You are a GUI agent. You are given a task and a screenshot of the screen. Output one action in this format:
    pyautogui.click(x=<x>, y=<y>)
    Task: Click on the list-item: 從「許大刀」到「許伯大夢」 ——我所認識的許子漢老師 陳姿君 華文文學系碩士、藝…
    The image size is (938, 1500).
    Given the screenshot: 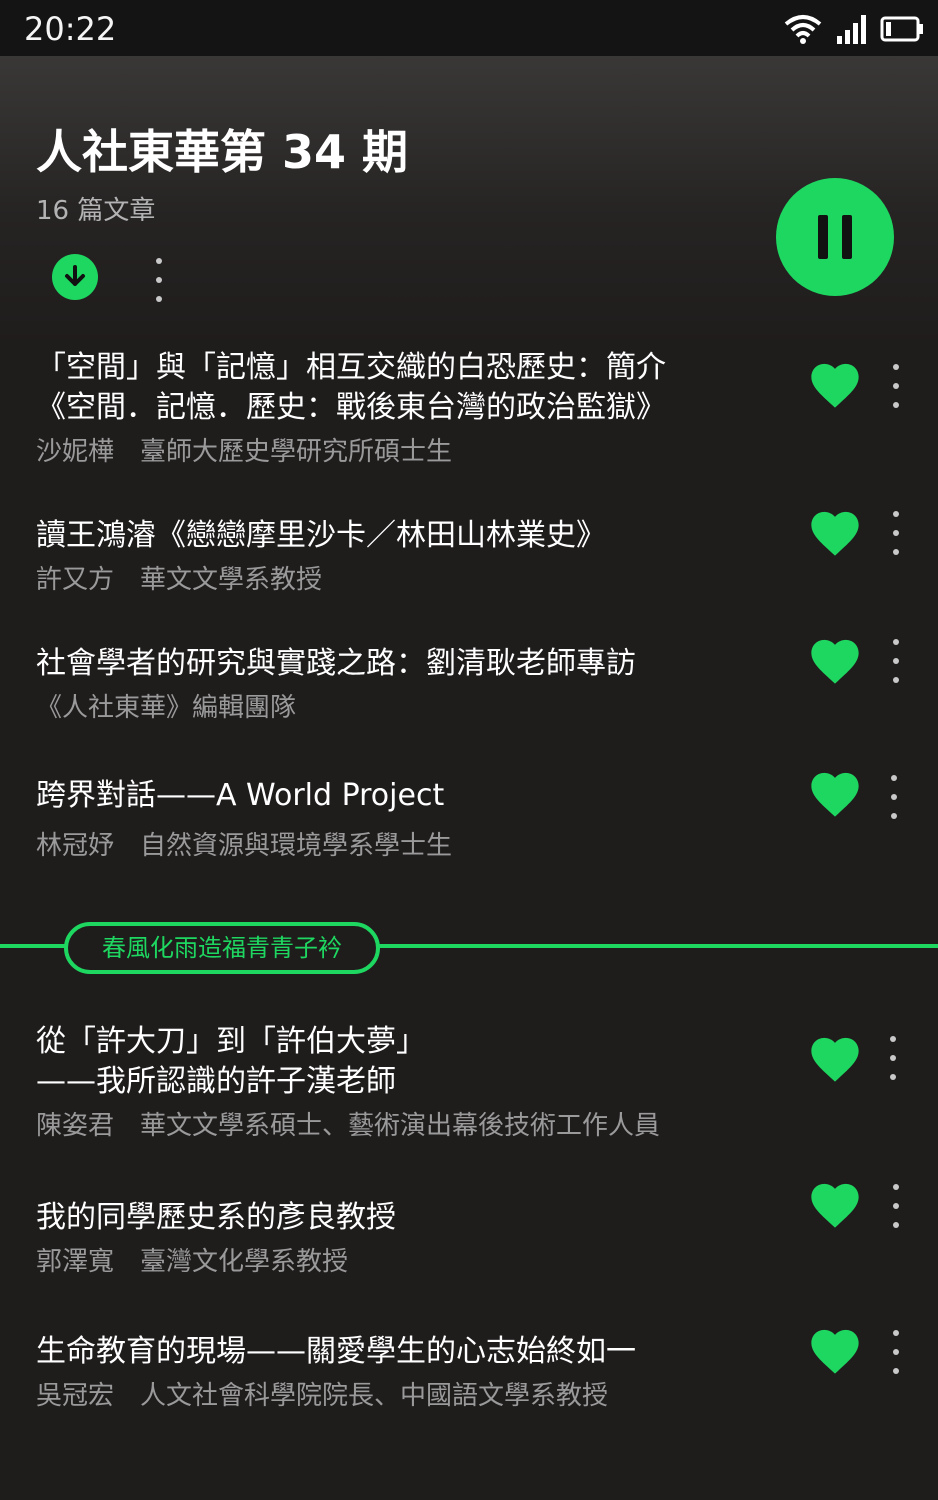 What is the action you would take?
    pyautogui.click(x=406, y=1083)
    